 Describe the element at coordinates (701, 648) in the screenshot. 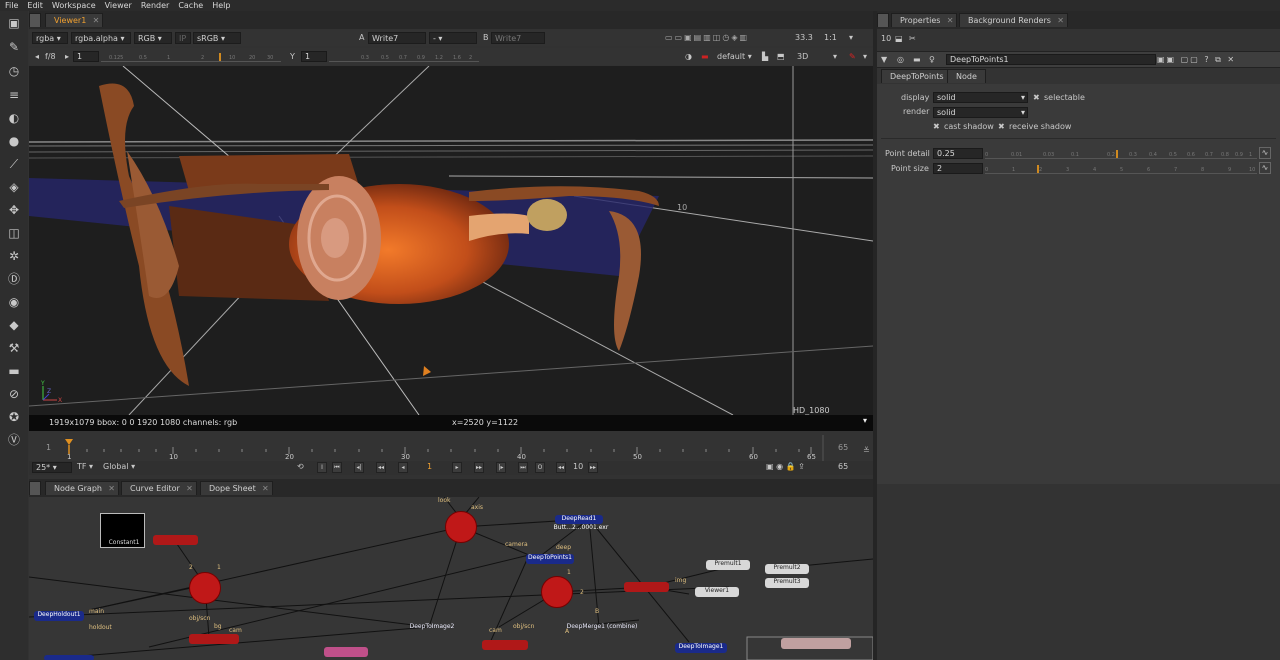

I see `deeptoimage1-node: DeepToImage1` at that location.